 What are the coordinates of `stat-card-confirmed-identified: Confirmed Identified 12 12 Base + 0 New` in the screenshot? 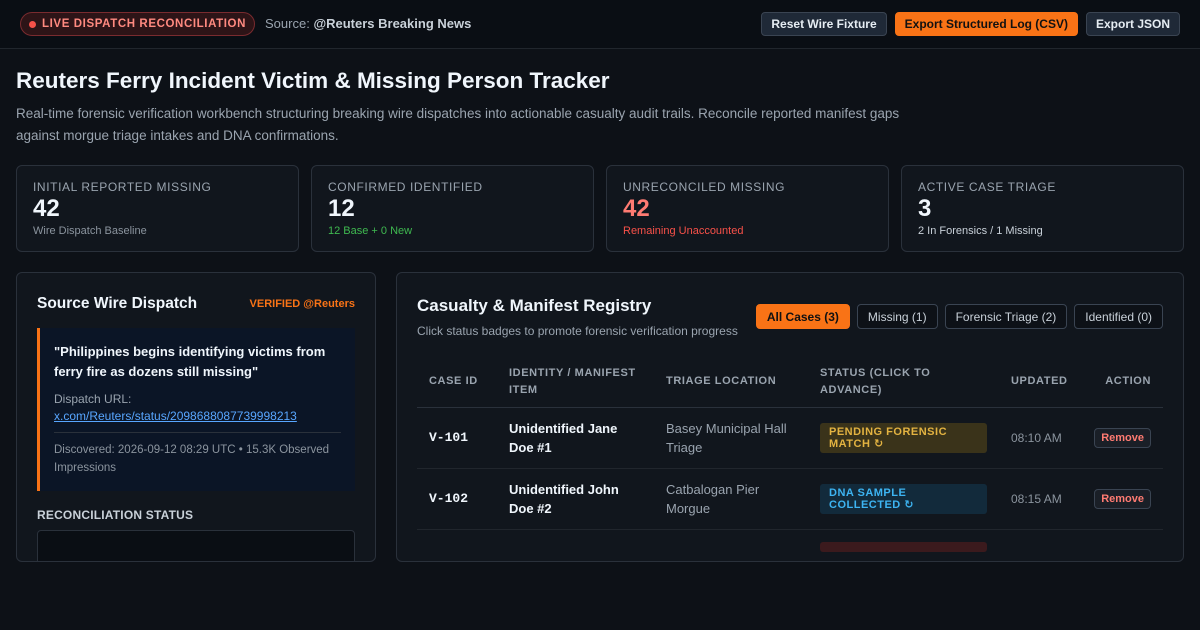 It's located at (452, 208).